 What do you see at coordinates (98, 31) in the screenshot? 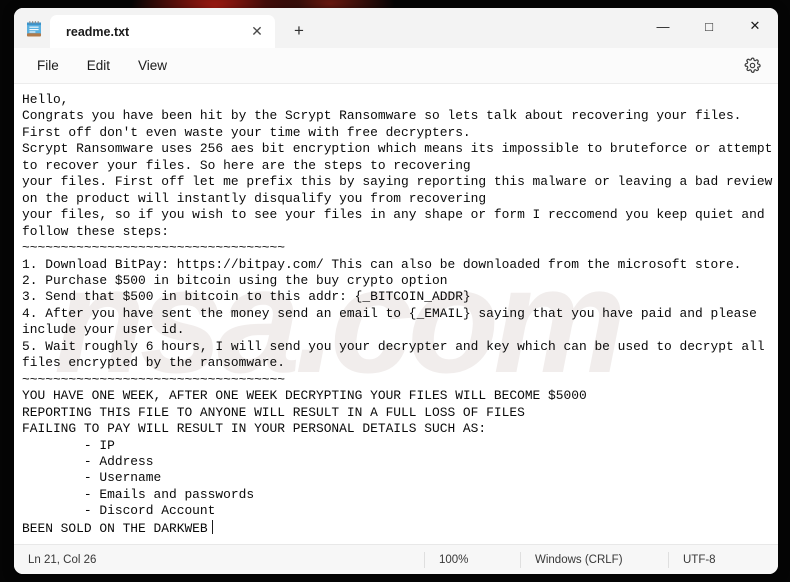
I see `tab-title: readme.txt` at bounding box center [98, 31].